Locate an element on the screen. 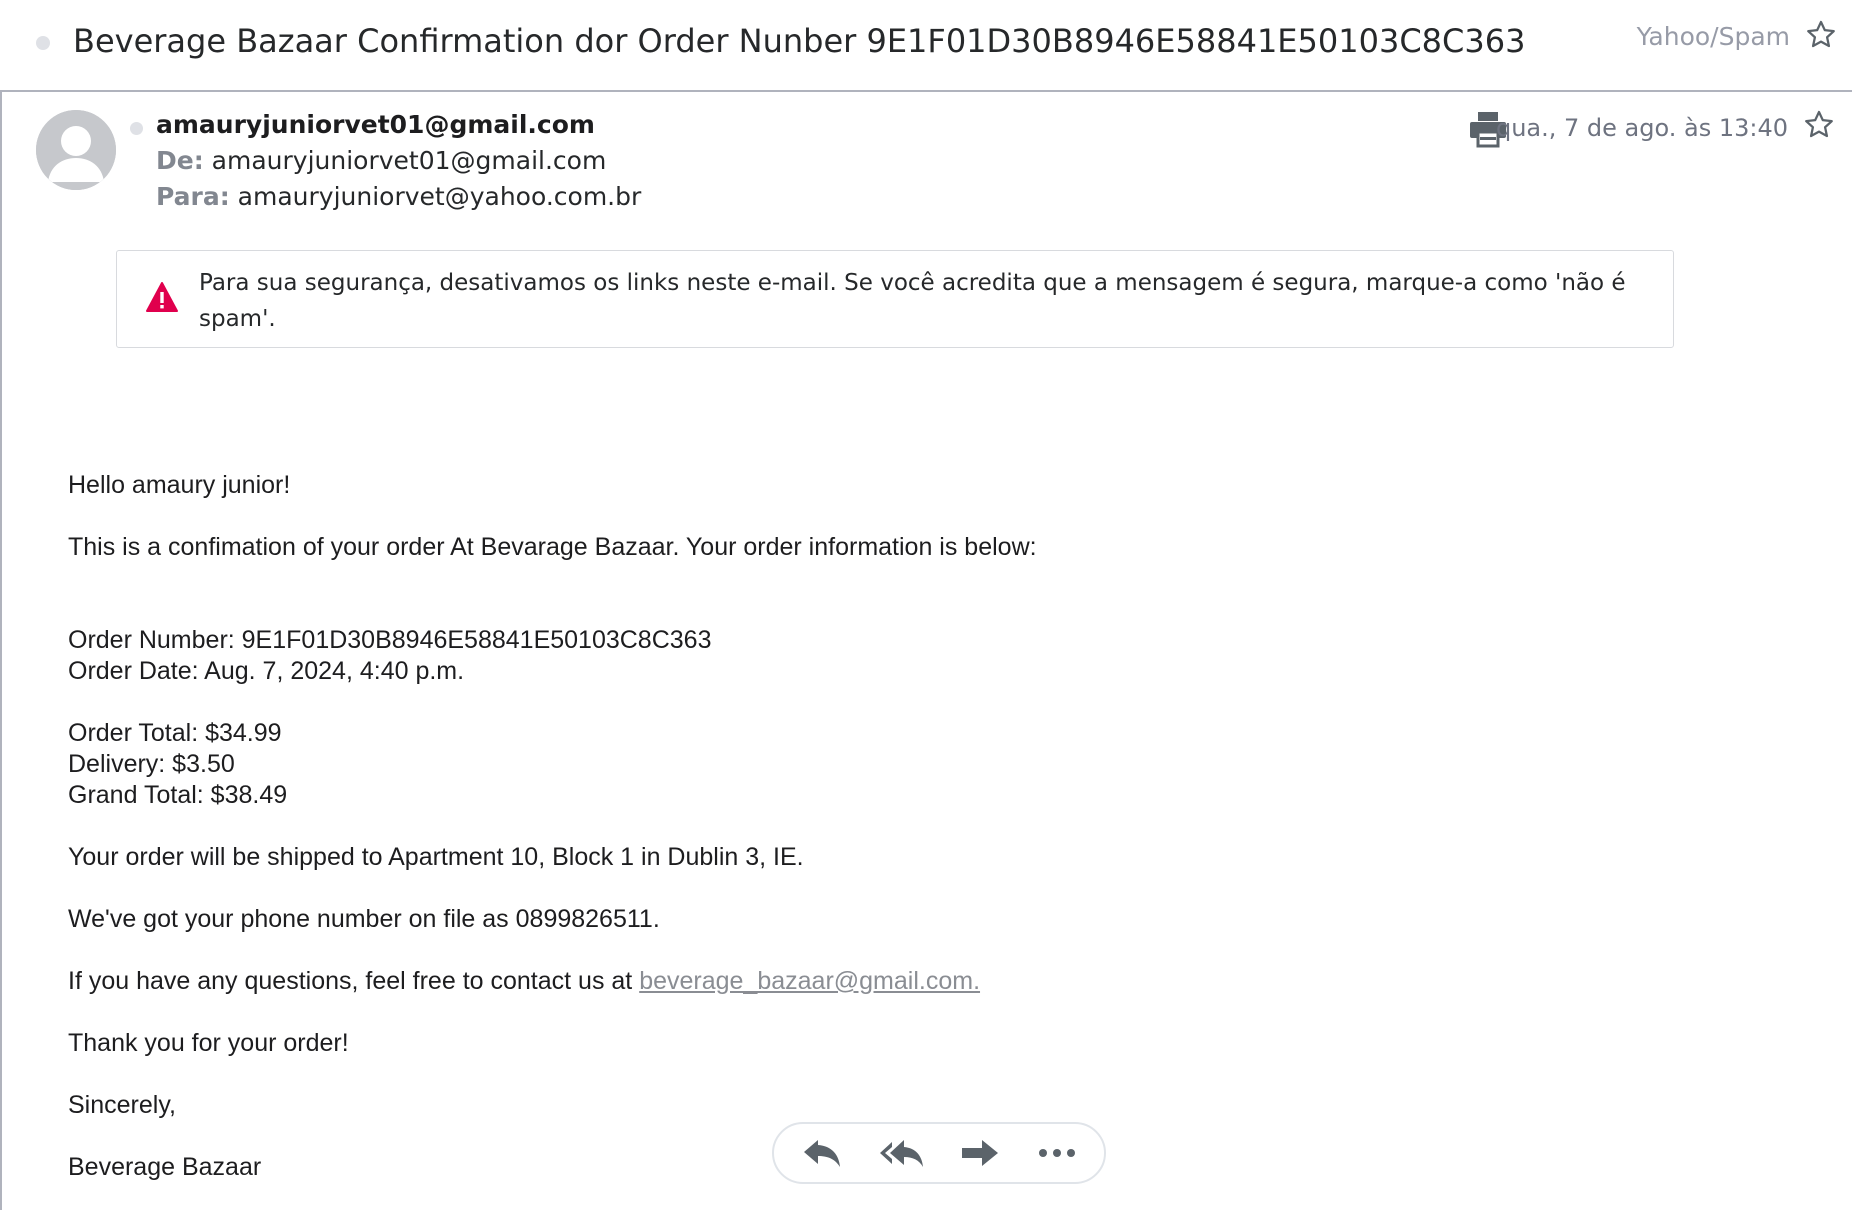 The height and width of the screenshot is (1210, 1852). sender-name: amauryjuniorvet01@gmail.com is located at coordinates (375, 124).